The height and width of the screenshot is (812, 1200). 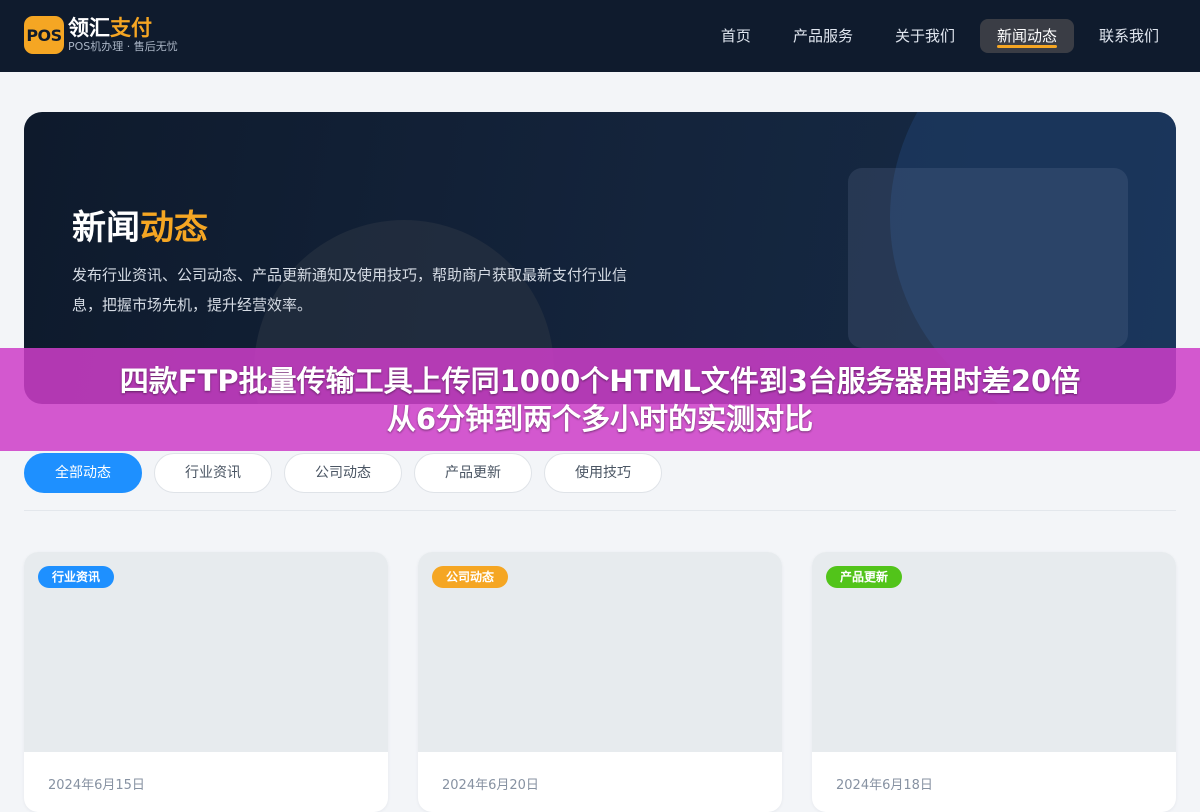 What do you see at coordinates (600, 510) in the screenshot?
I see `divider` at bounding box center [600, 510].